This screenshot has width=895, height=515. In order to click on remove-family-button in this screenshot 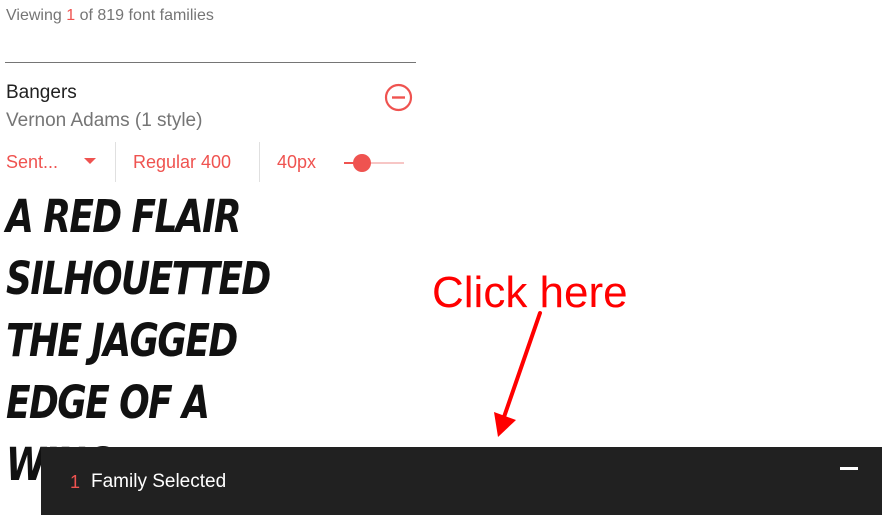, I will do `click(398, 97)`.